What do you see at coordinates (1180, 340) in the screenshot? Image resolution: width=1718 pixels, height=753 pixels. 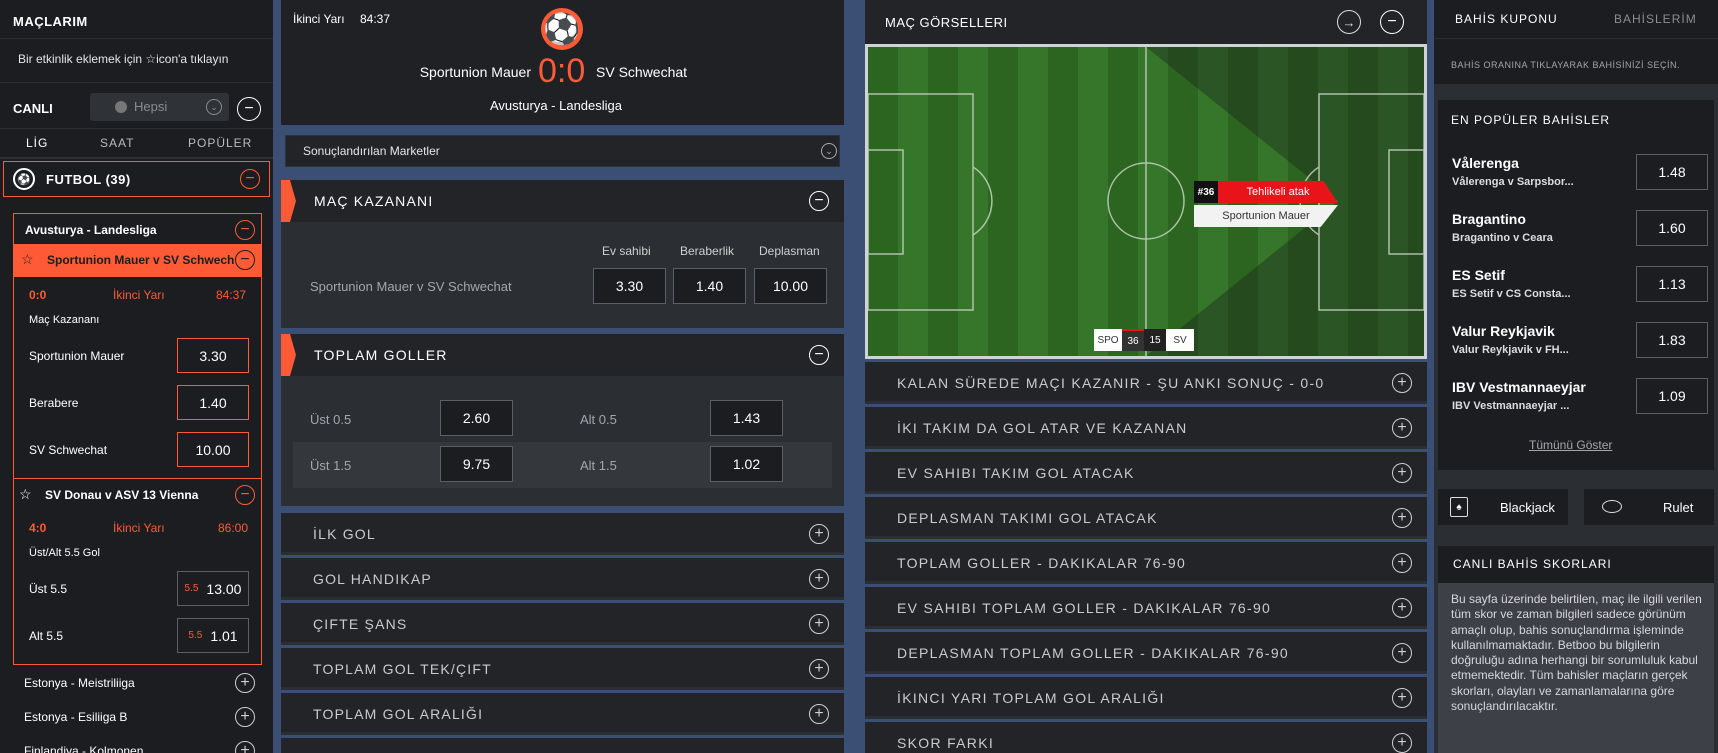 I see `stat-away: SV` at bounding box center [1180, 340].